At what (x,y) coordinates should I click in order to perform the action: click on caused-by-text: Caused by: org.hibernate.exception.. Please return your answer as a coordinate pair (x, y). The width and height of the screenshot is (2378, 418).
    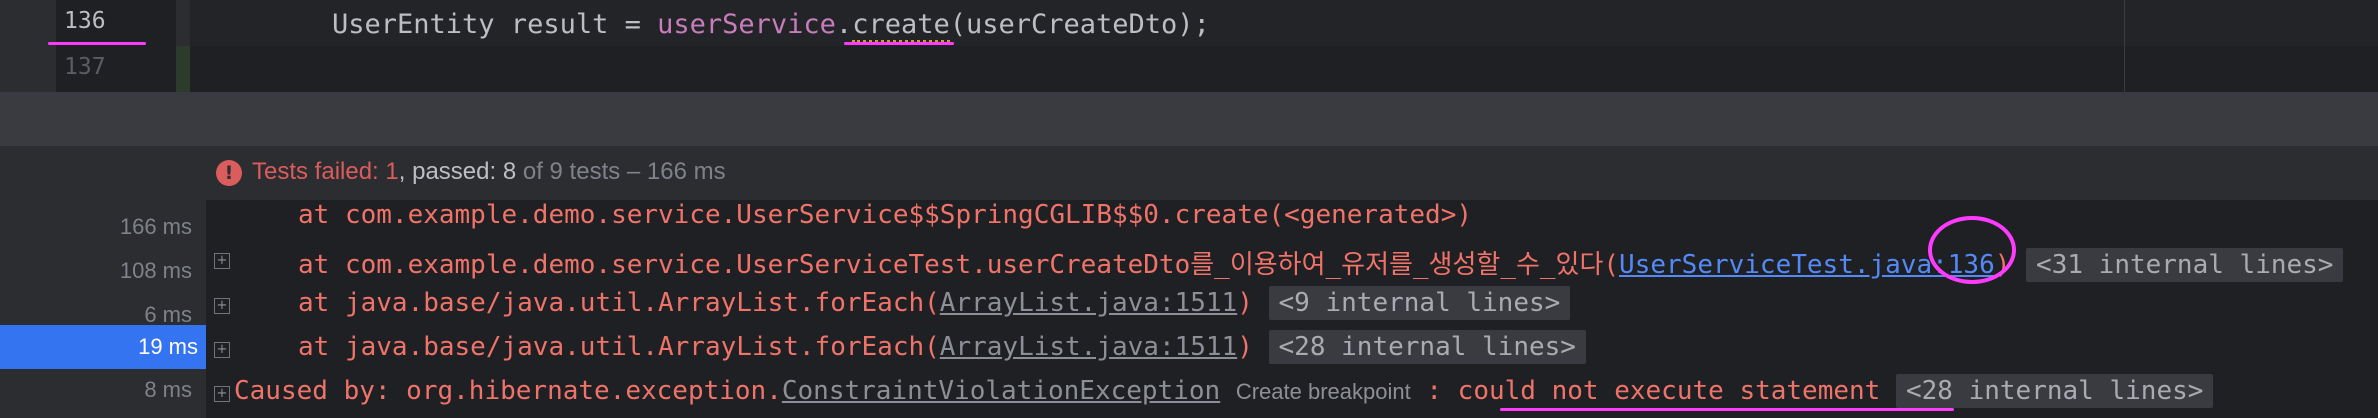
    Looking at the image, I should click on (508, 391).